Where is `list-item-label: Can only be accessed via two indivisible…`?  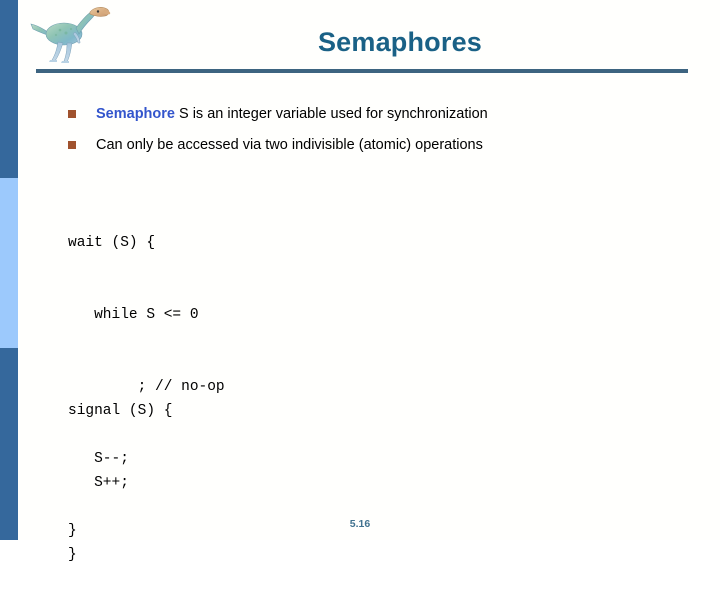 list-item-label: Can only be accessed via two indivisible… is located at coordinates (382, 145).